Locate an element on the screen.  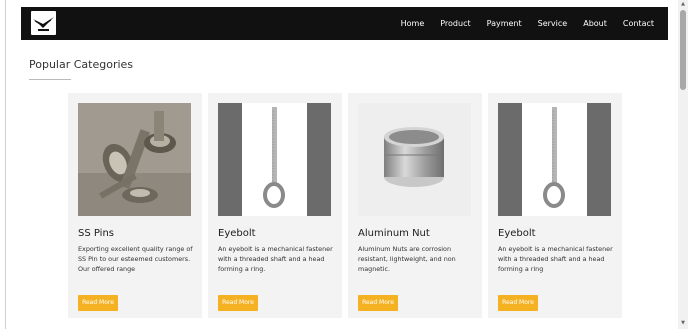
card-title: Aluminum Nut is located at coordinates (394, 233).